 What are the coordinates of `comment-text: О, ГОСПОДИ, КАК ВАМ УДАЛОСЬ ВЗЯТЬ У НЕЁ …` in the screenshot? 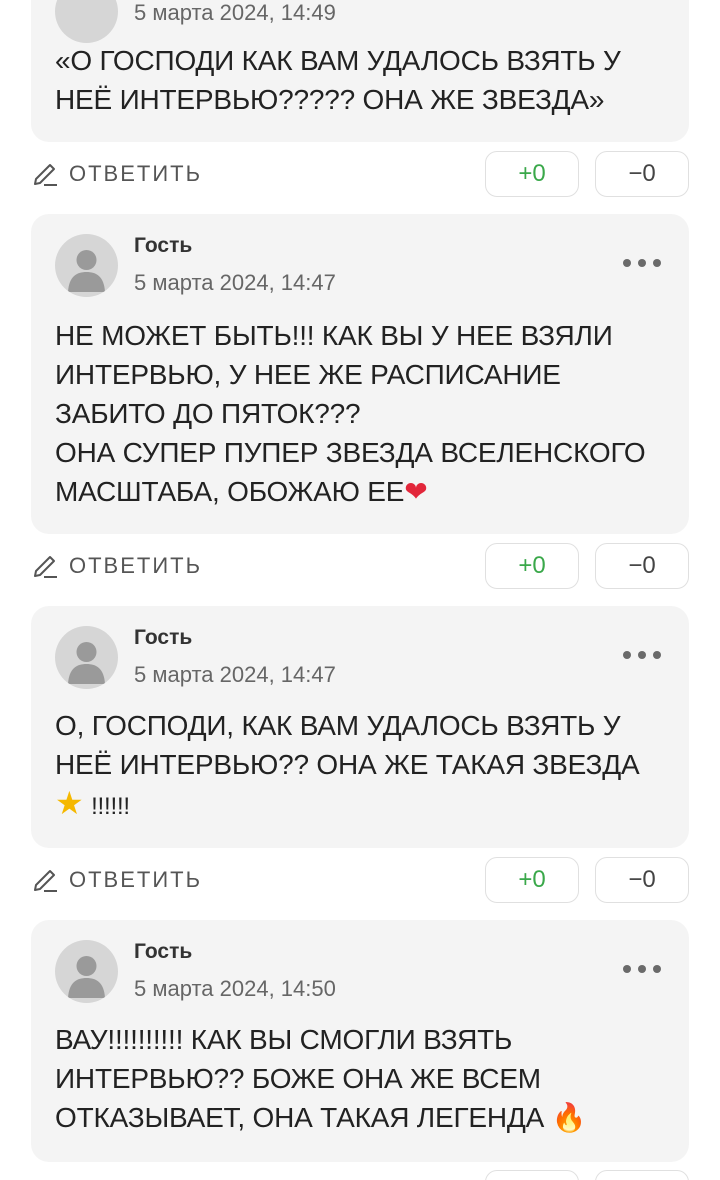 It's located at (347, 766).